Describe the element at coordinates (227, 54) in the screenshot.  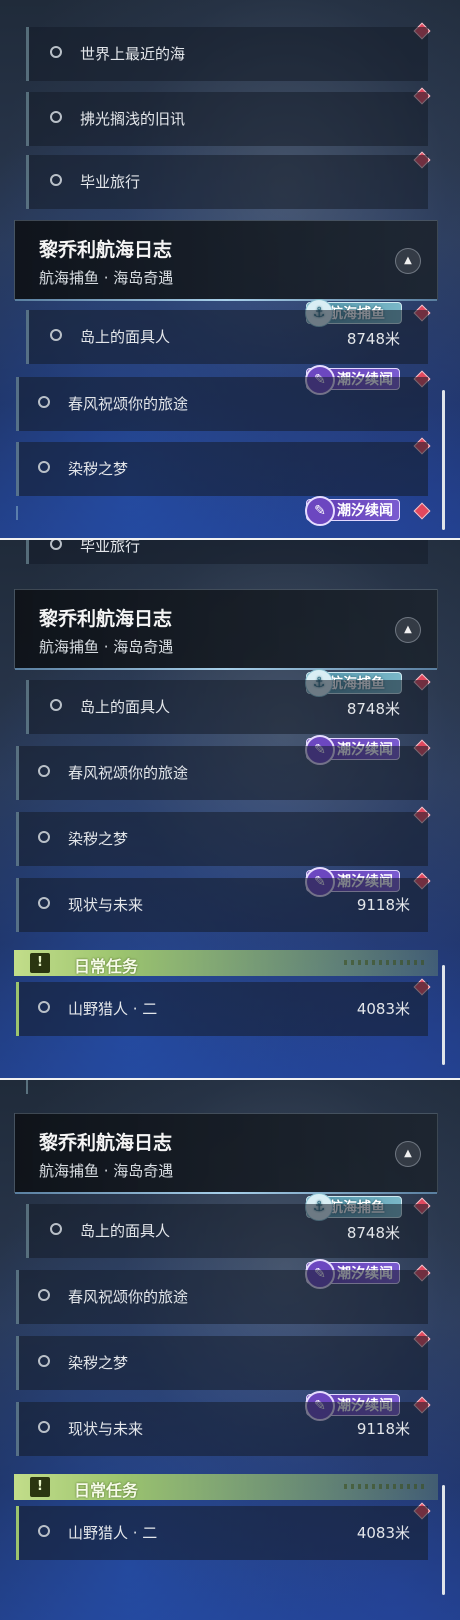
I see `quest-row: 世界上最近的海` at that location.